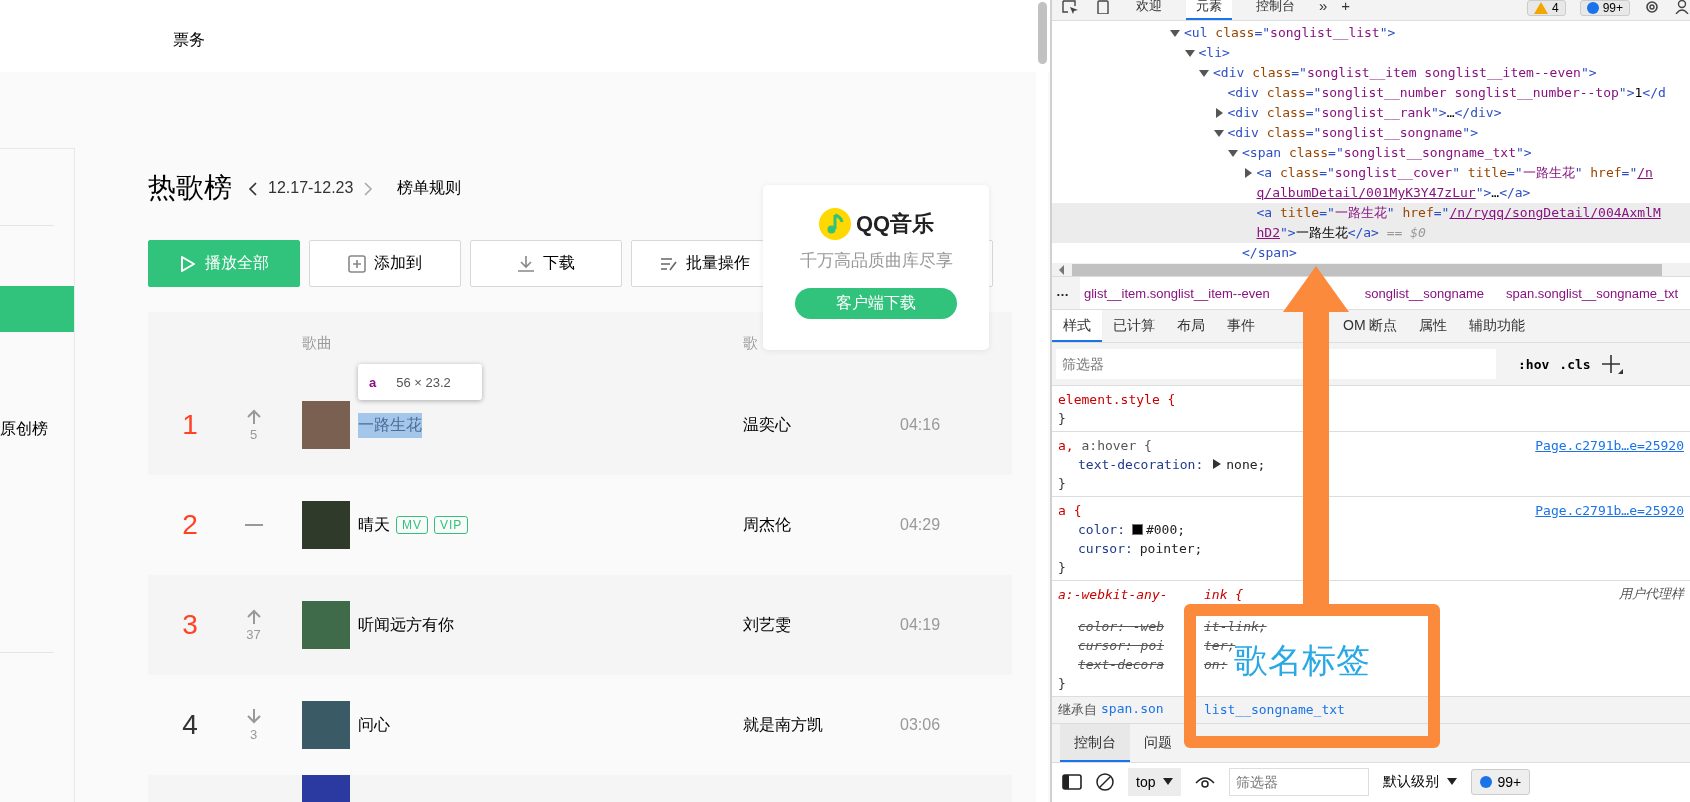  Describe the element at coordinates (1155, 782) in the screenshot. I see `context-dropdown: top` at that location.